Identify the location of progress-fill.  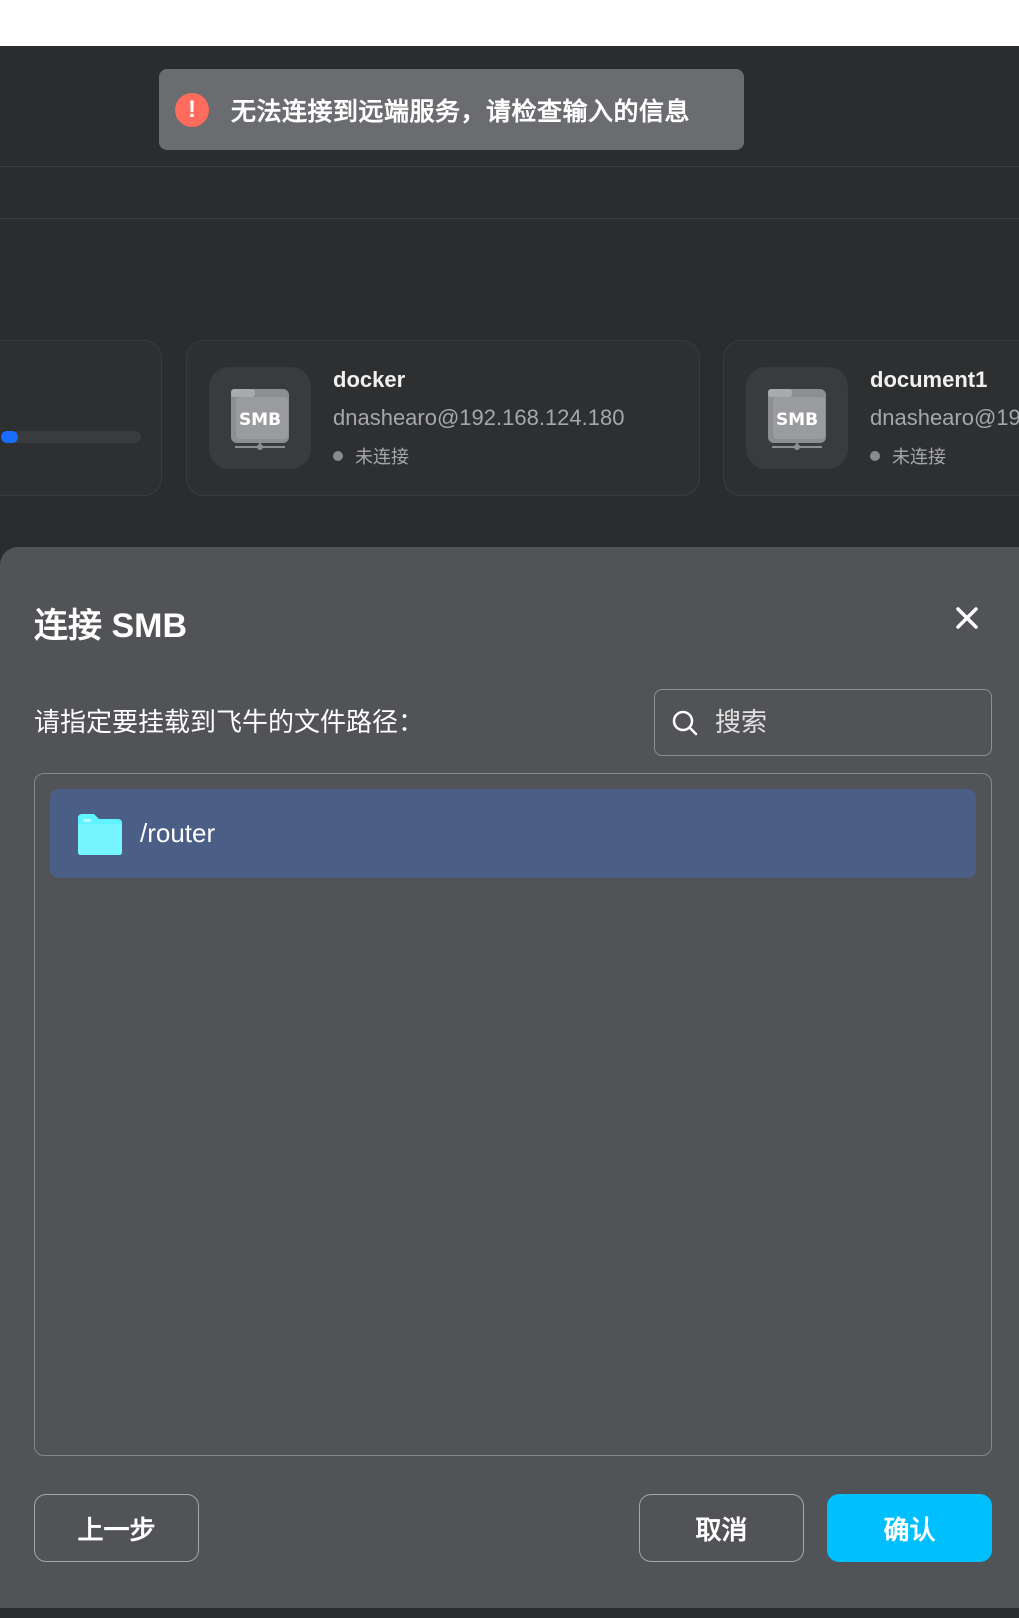
(9, 437).